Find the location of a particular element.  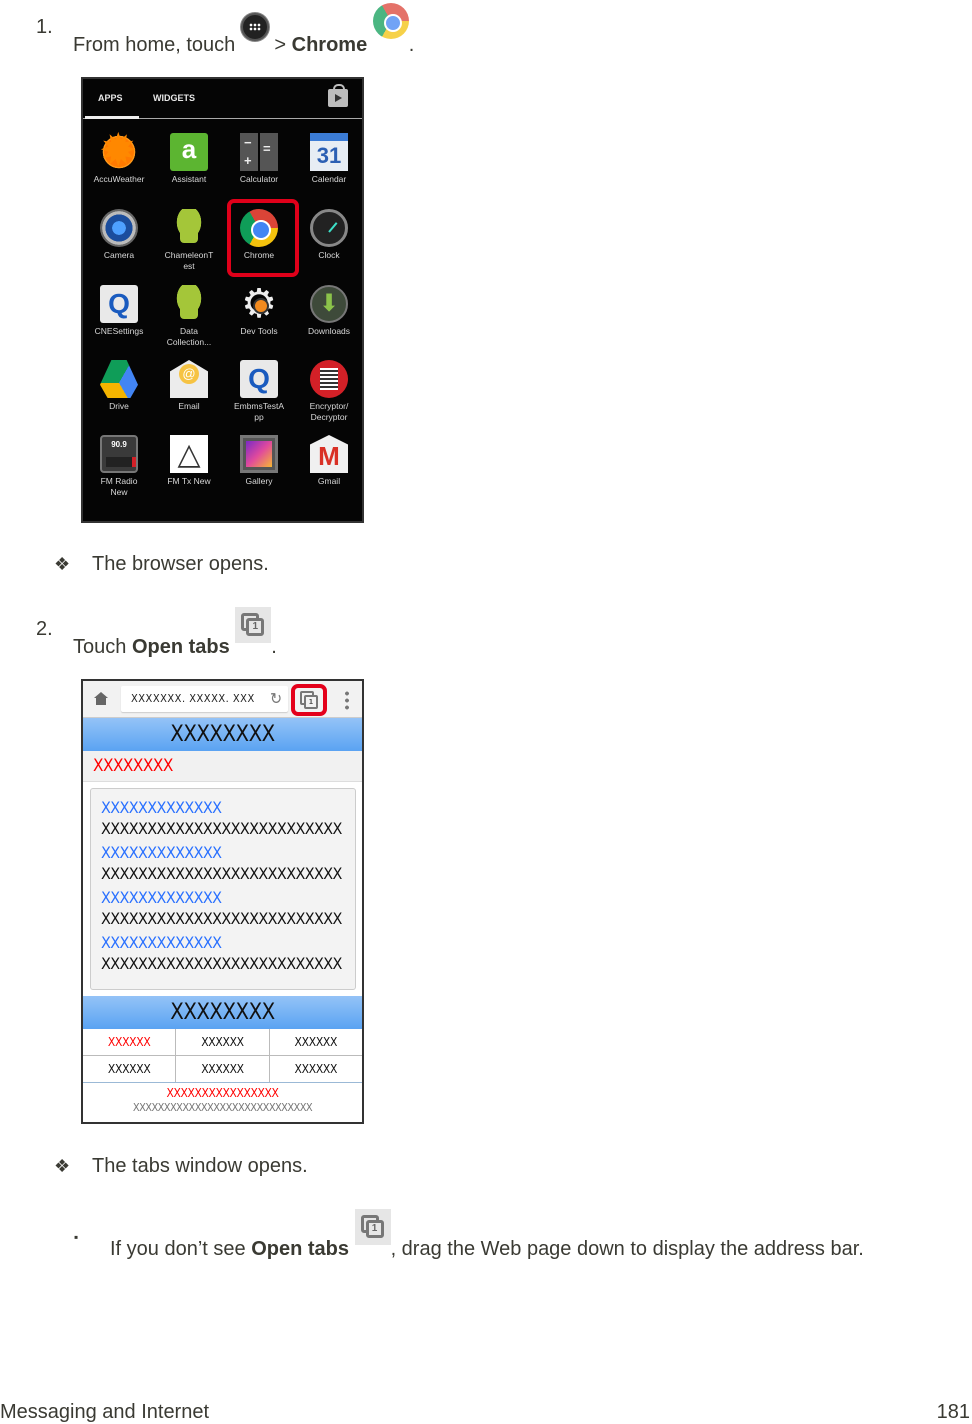

app-dev-tools: ⚙ Dev Tools is located at coordinates (259, 309).